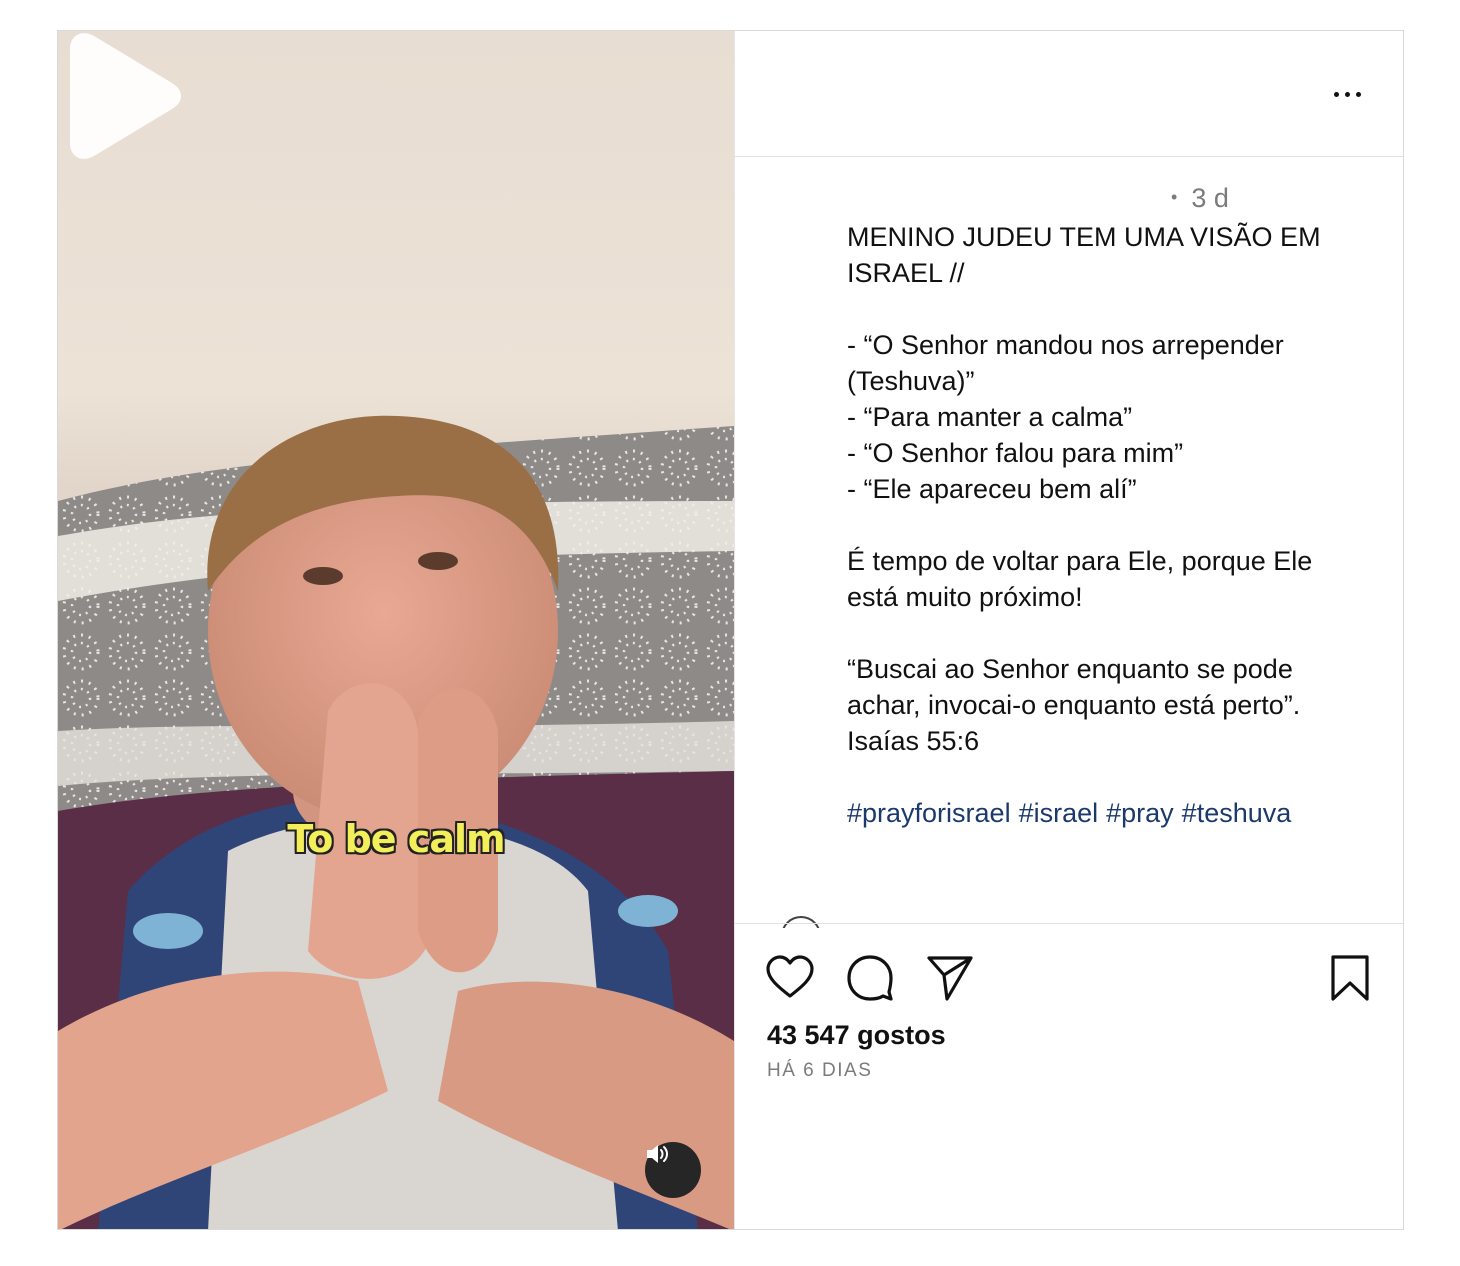 The height and width of the screenshot is (1266, 1460). I want to click on avatar, so click(801, 922).